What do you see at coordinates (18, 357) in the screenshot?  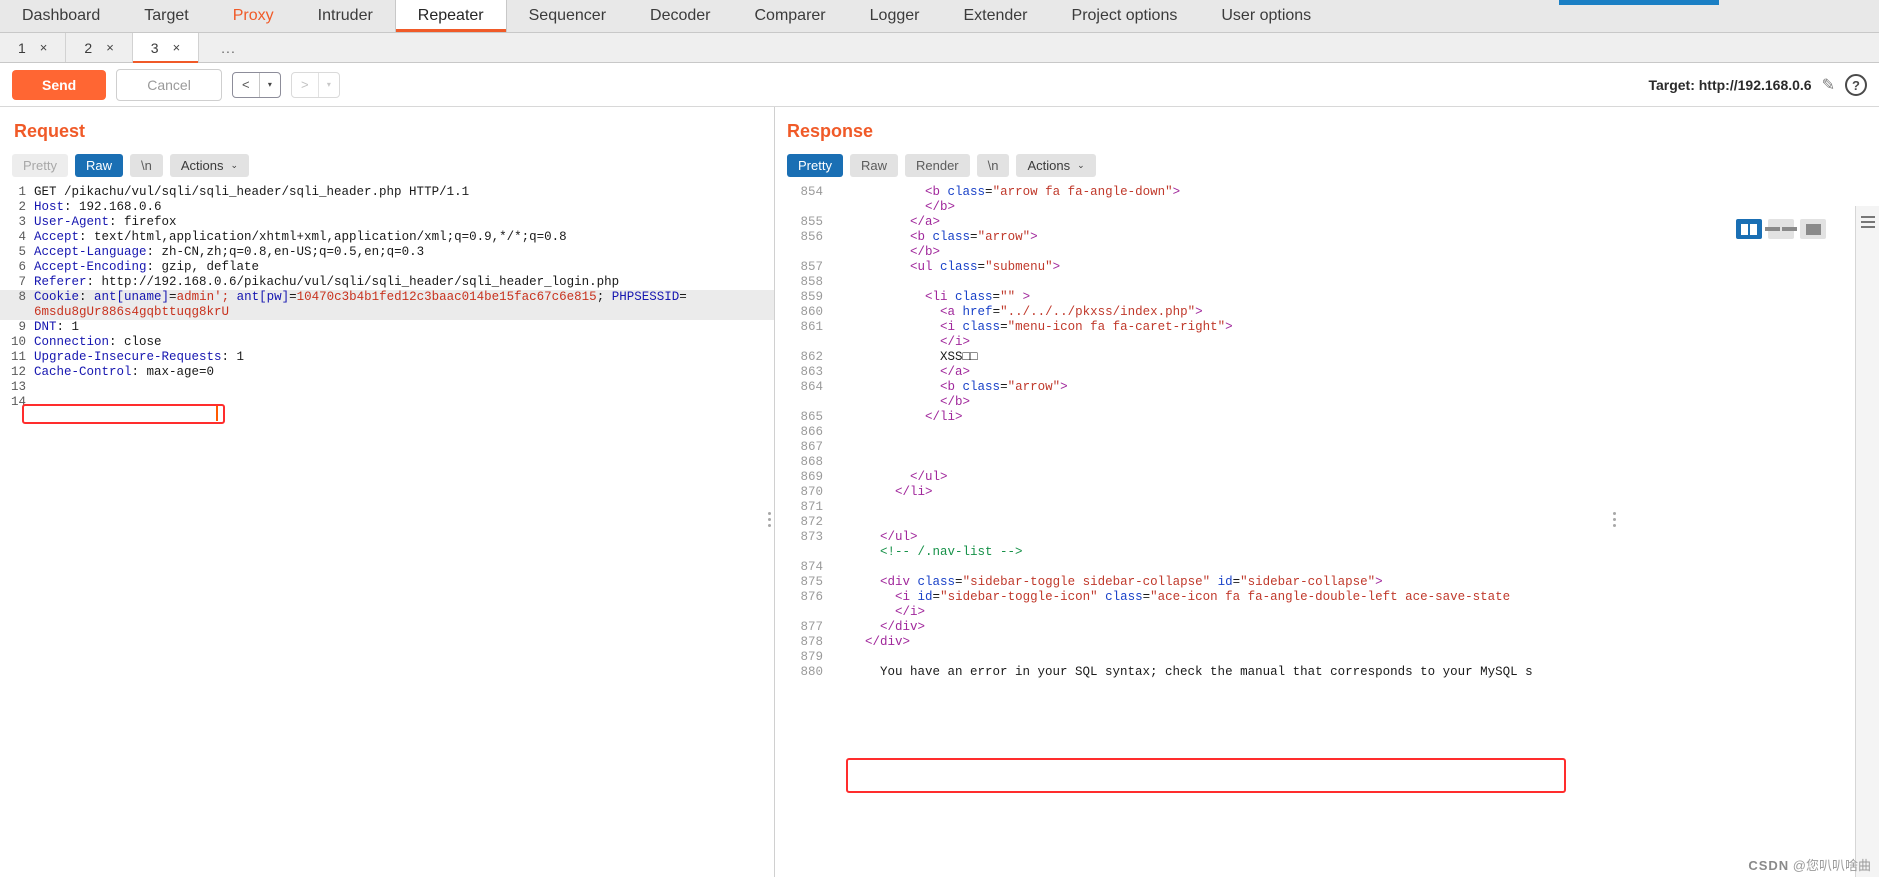 I see `line-number: 11` at bounding box center [18, 357].